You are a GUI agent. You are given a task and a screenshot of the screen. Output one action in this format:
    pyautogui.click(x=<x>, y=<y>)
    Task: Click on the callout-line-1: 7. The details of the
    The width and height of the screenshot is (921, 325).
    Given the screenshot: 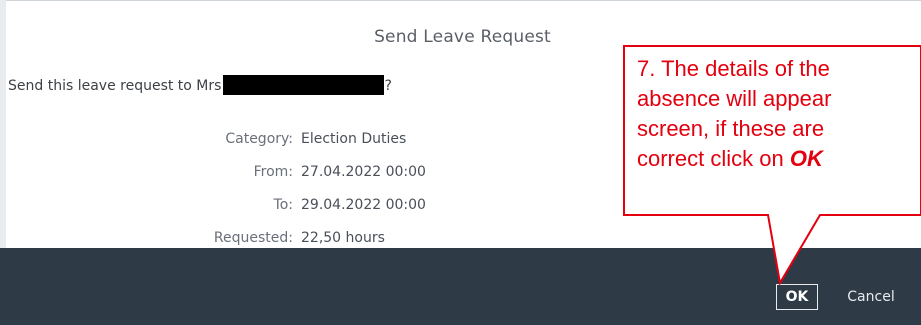 What is the action you would take?
    pyautogui.click(x=733, y=68)
    